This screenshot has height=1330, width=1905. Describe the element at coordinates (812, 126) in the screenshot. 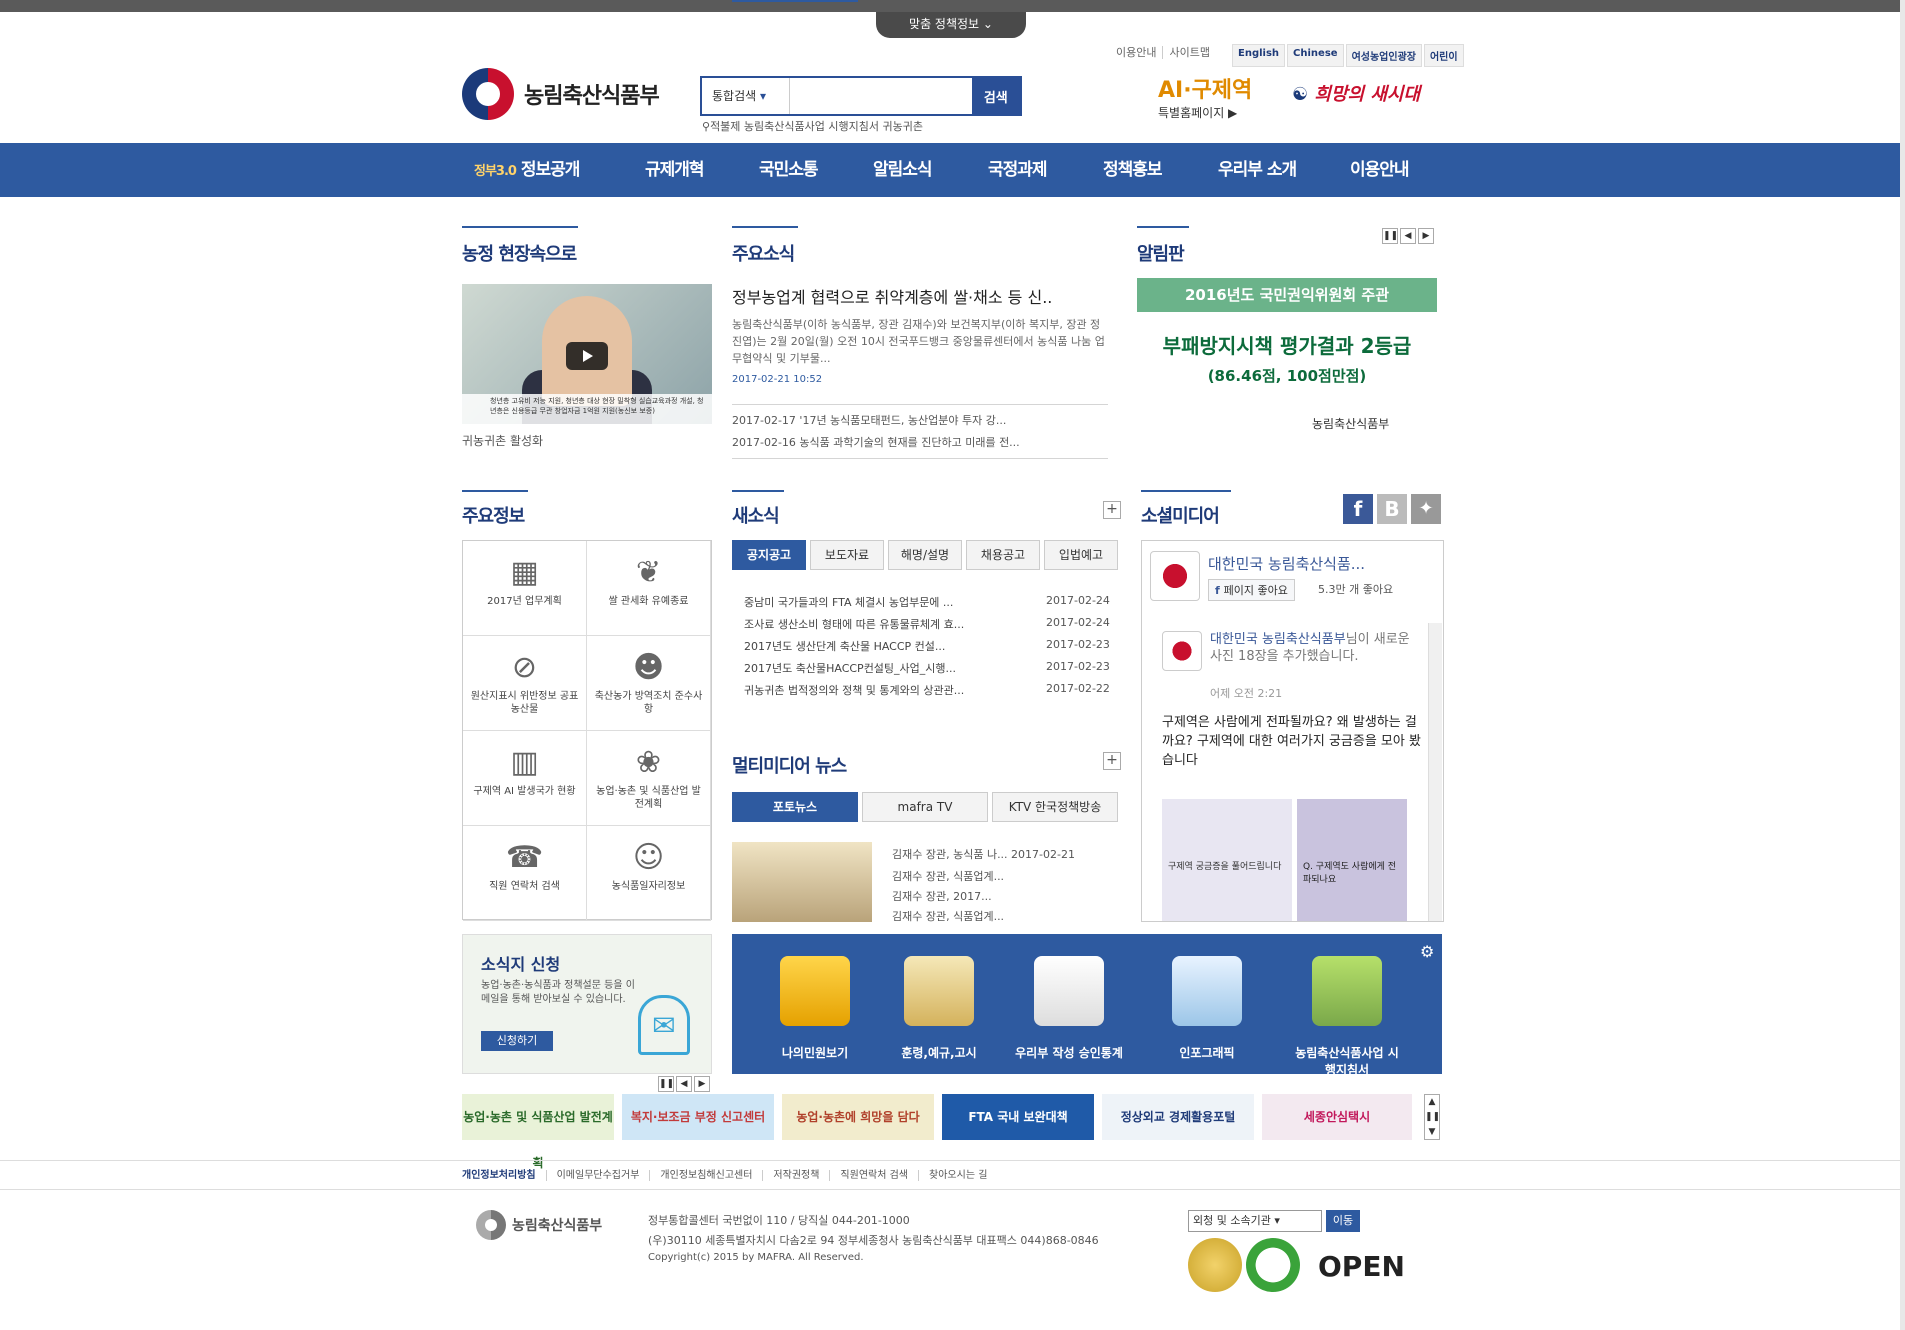

I see `popular-keywords: ⚲적불제 농림축산식품사업 시행지침서 귀농귀촌` at that location.